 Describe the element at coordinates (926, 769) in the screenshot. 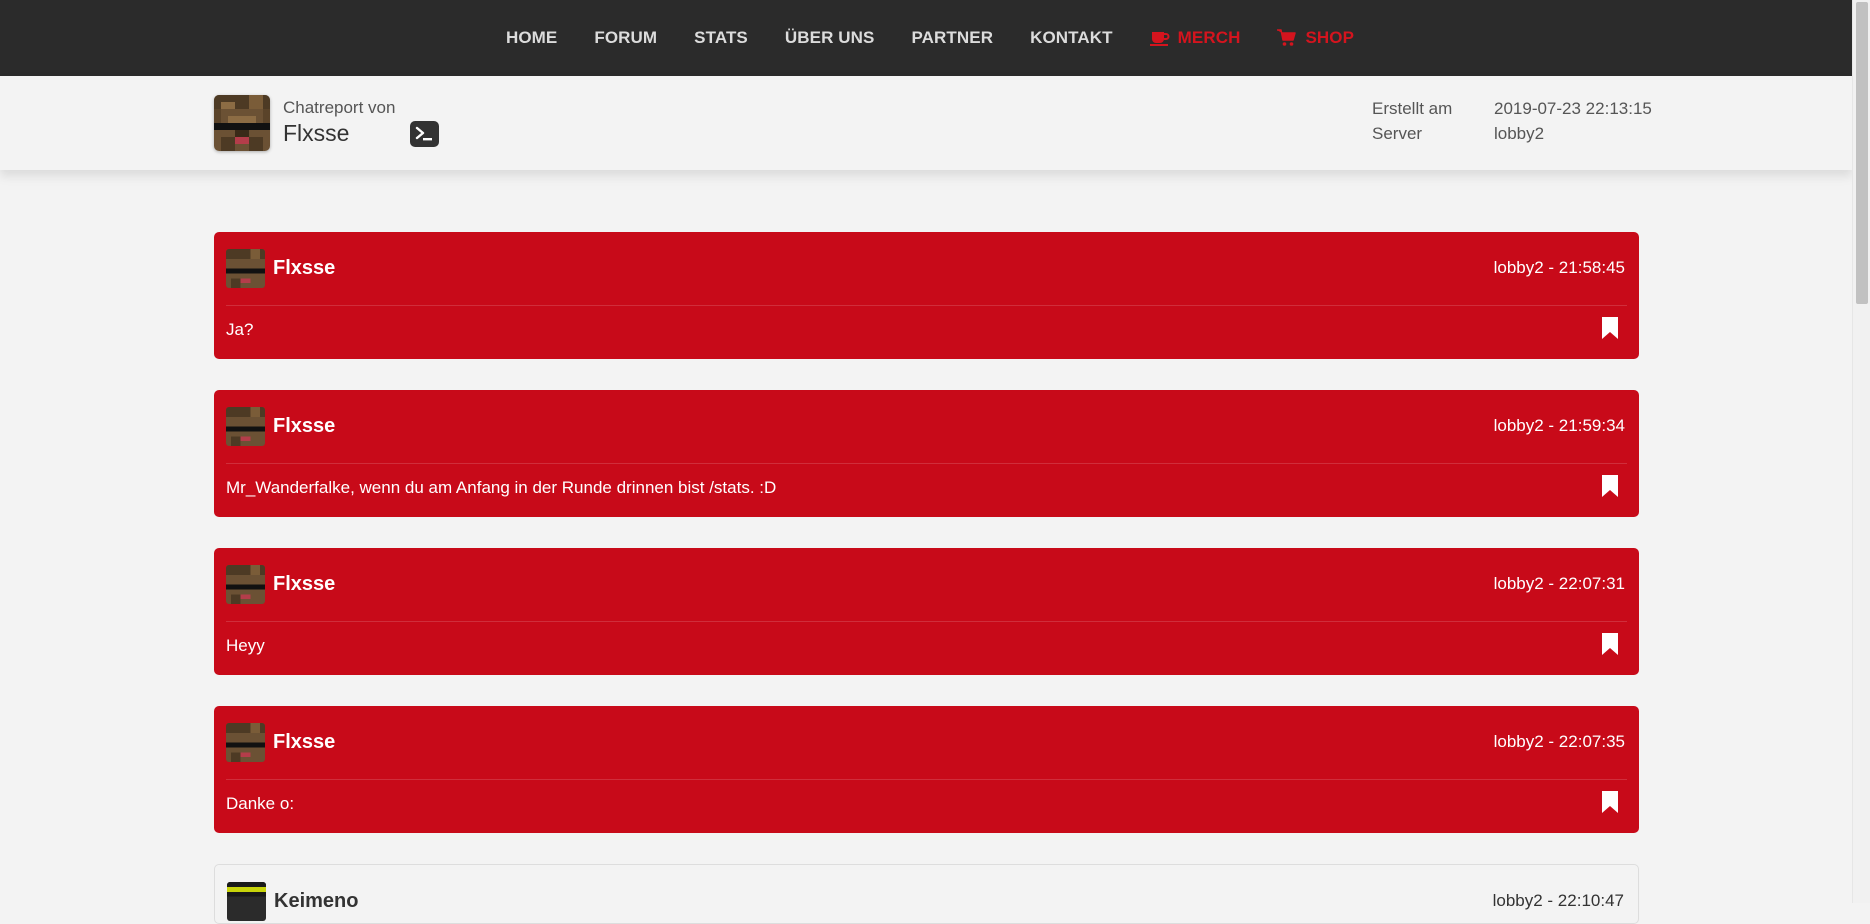

I see `chat-message: Flxsse lobby2 - 22:07:35 Danke o:` at that location.